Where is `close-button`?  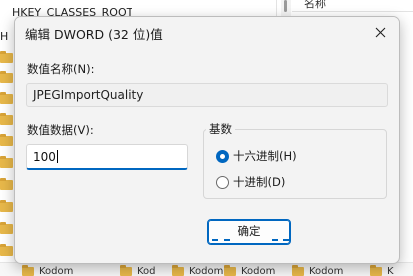 close-button is located at coordinates (380, 32).